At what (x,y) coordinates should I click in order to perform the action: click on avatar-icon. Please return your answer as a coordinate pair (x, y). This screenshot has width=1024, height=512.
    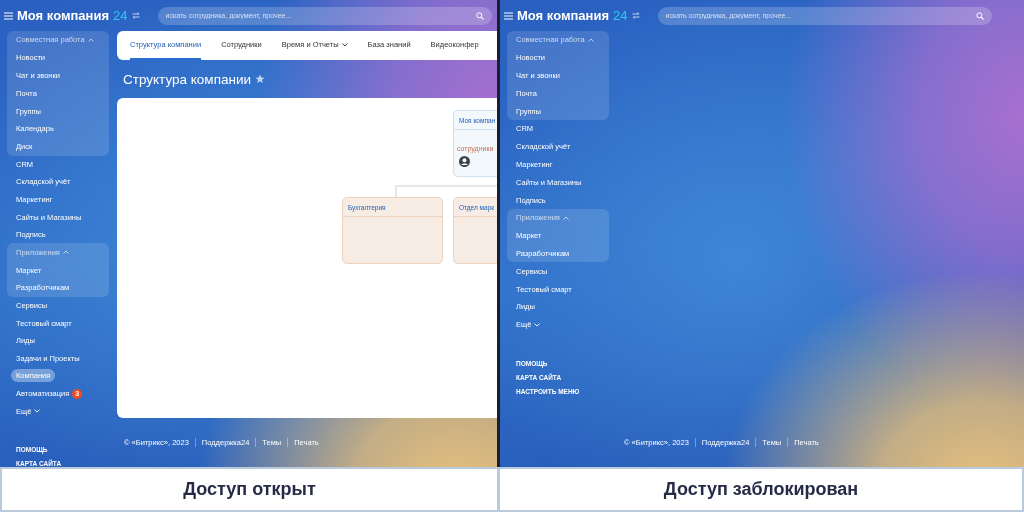
    Looking at the image, I should click on (464, 161).